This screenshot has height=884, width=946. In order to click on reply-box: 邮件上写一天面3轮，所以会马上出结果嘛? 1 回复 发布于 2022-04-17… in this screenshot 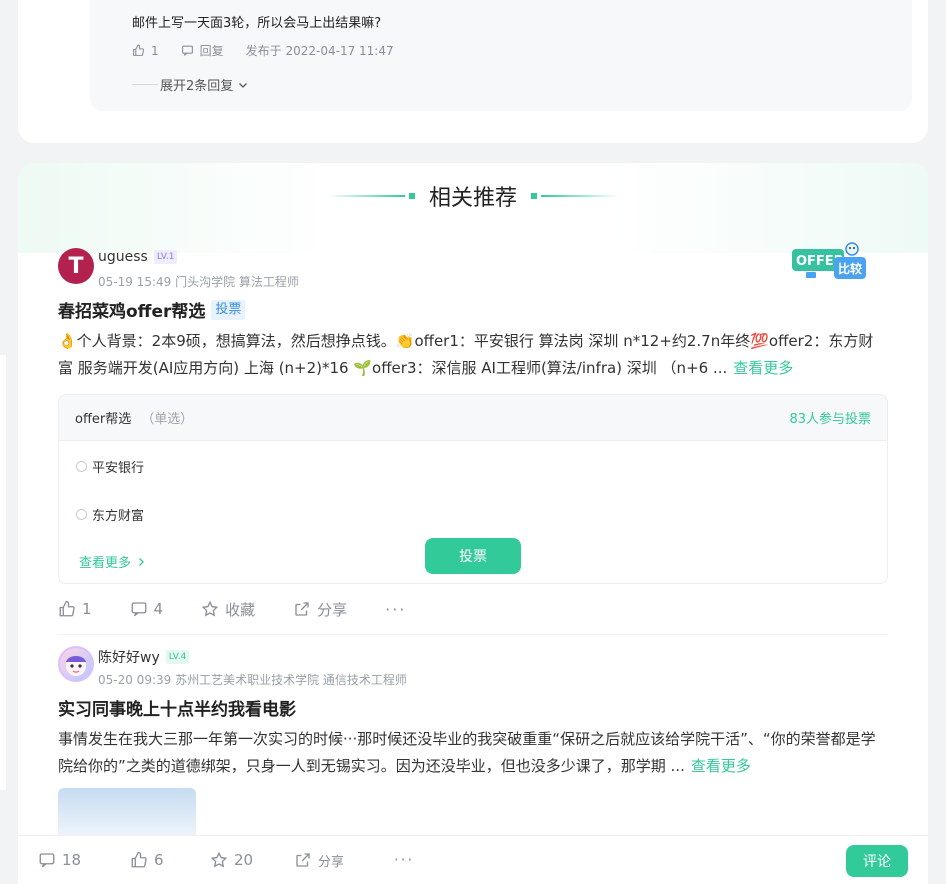, I will do `click(501, 55)`.